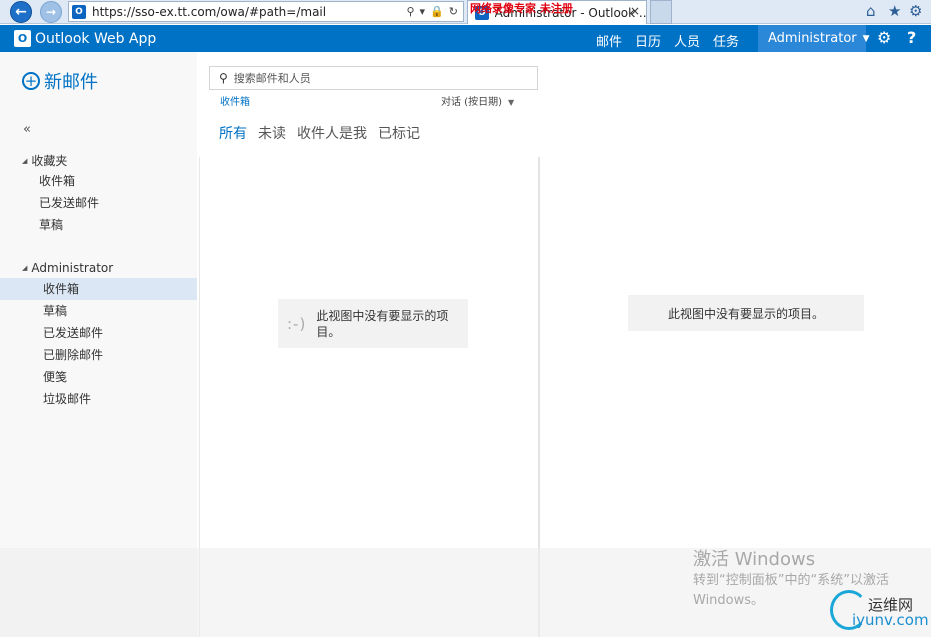  Describe the element at coordinates (49, 161) in the screenshot. I see `favorites-label: 收藏夹` at that location.